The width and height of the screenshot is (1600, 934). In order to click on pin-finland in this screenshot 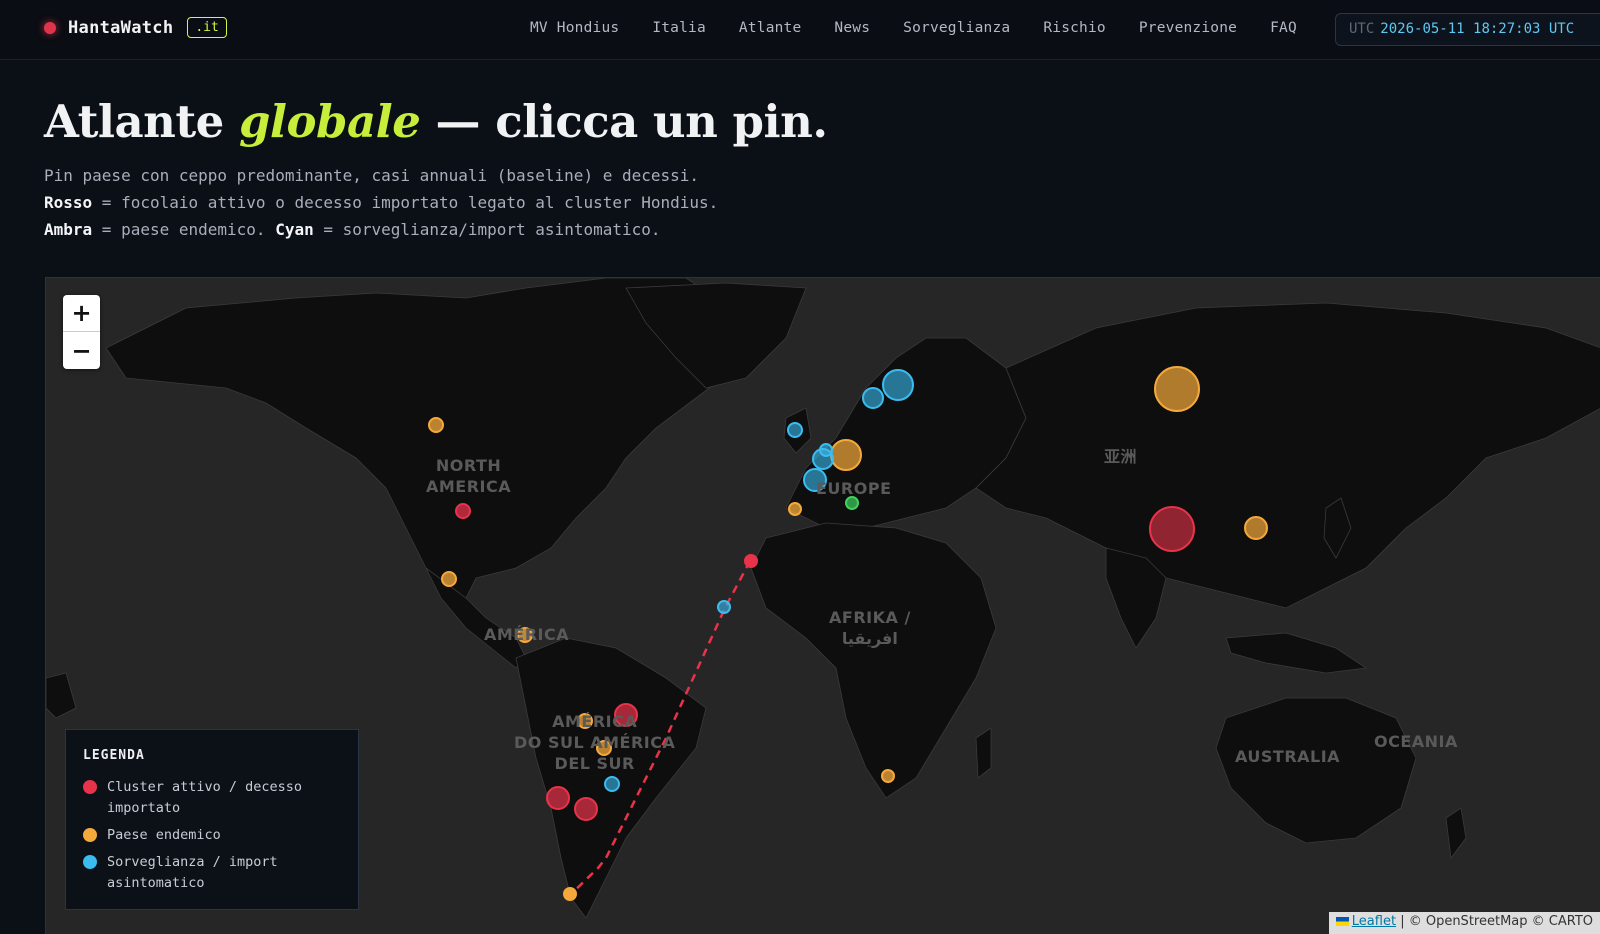, I will do `click(898, 385)`.